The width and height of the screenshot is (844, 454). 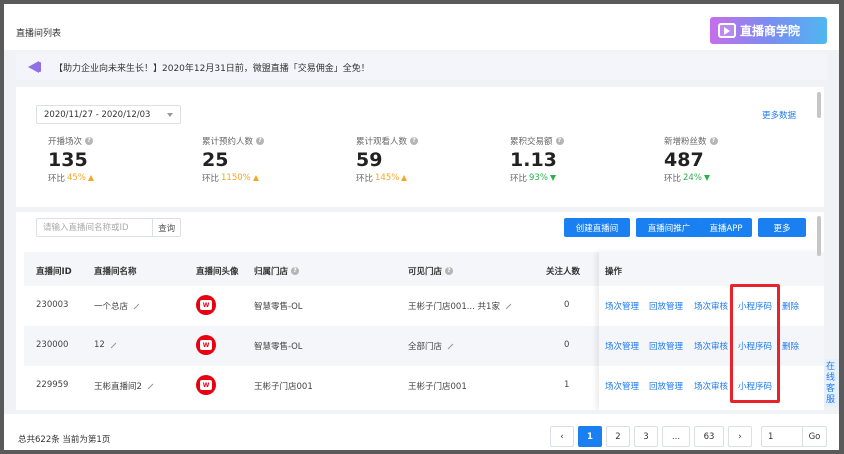 What do you see at coordinates (727, 30) in the screenshot?
I see `tv-play-icon` at bounding box center [727, 30].